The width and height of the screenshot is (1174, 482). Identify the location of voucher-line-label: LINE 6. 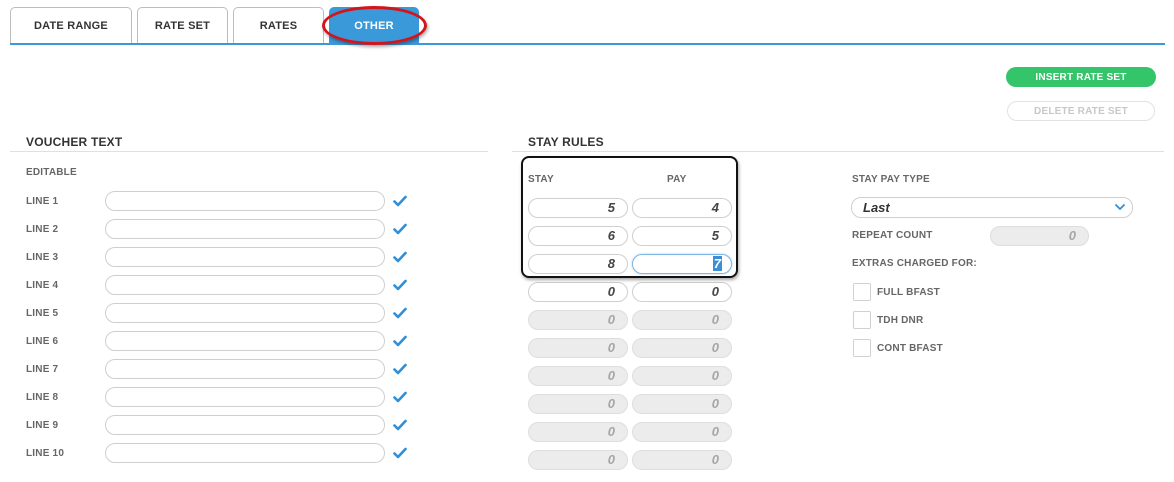
(42, 341).